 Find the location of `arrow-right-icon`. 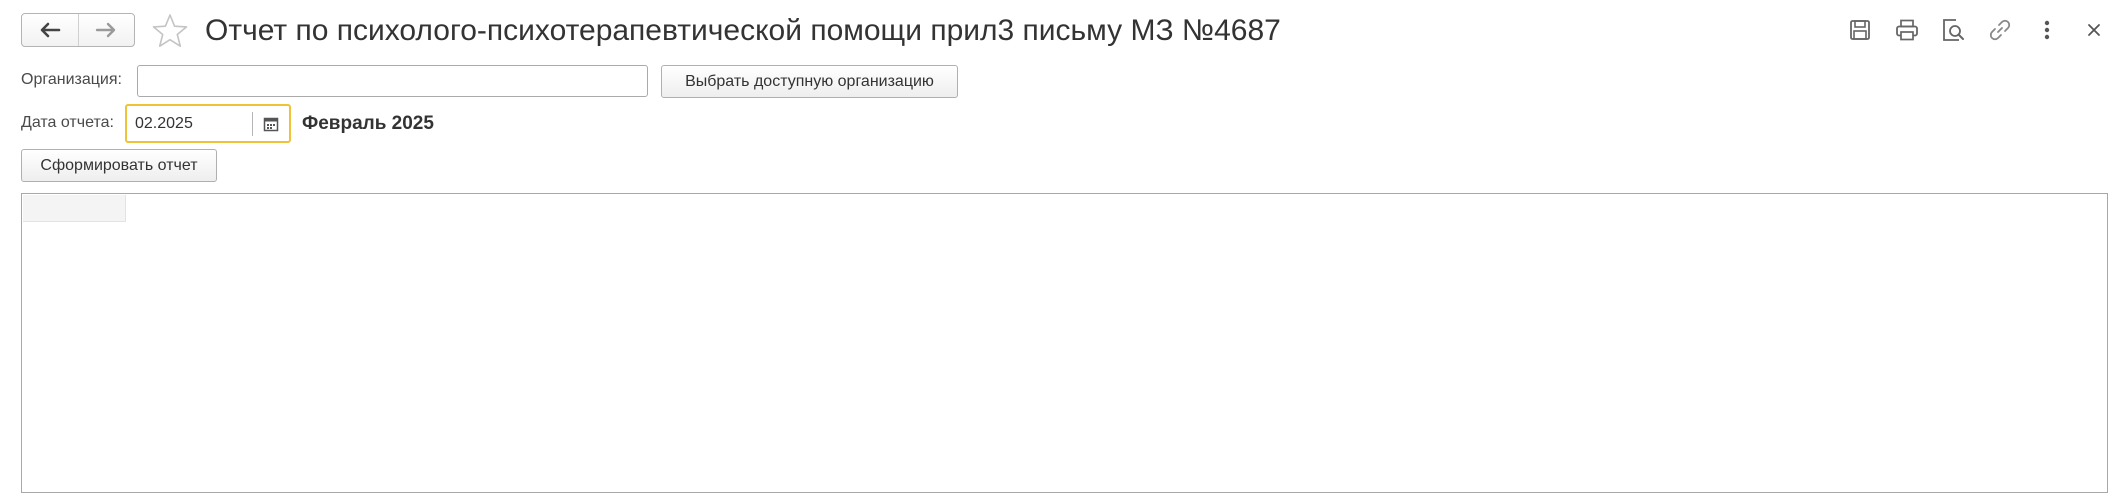

arrow-right-icon is located at coordinates (106, 30).